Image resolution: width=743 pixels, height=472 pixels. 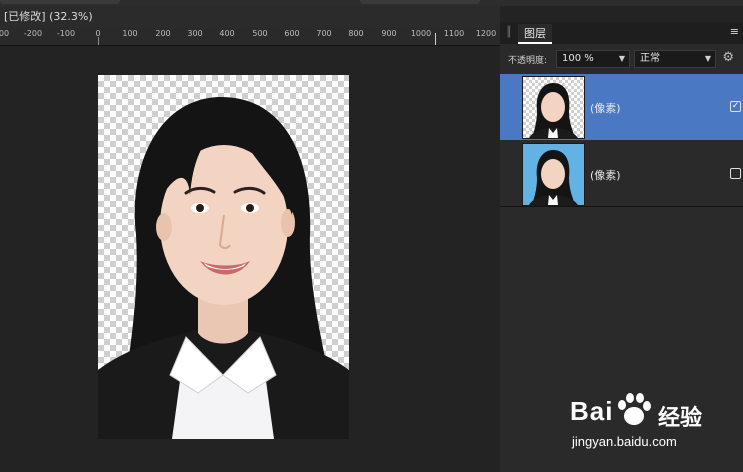 I want to click on ruler-label: 00, so click(x=5, y=33).